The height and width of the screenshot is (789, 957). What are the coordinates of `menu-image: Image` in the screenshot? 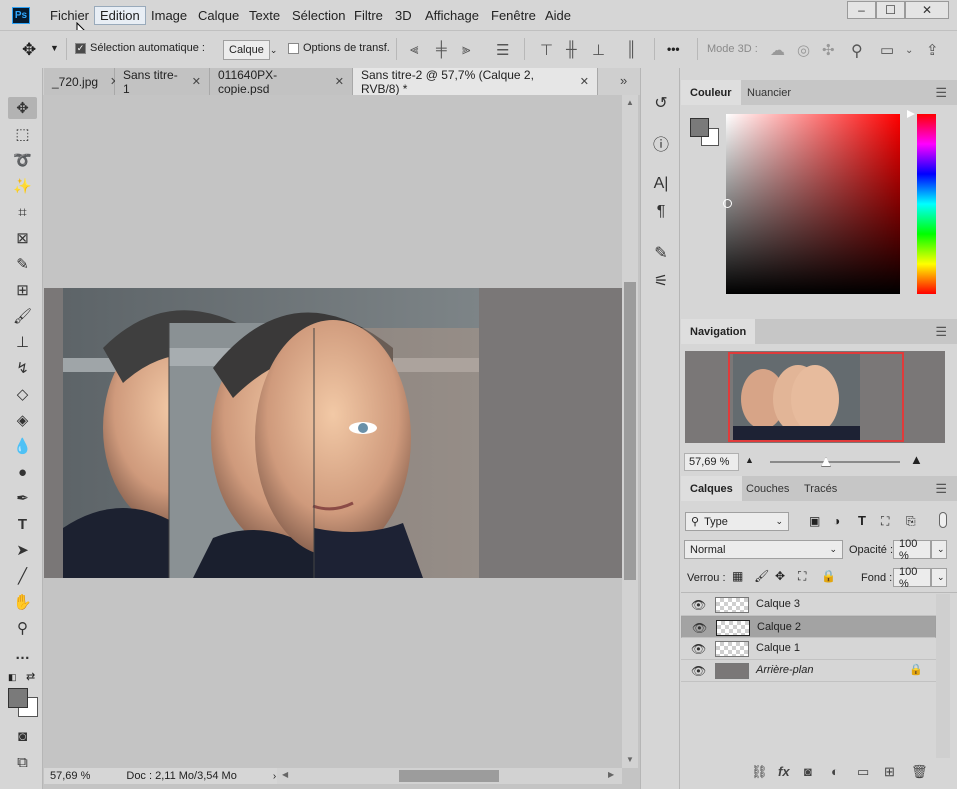 It's located at (169, 15).